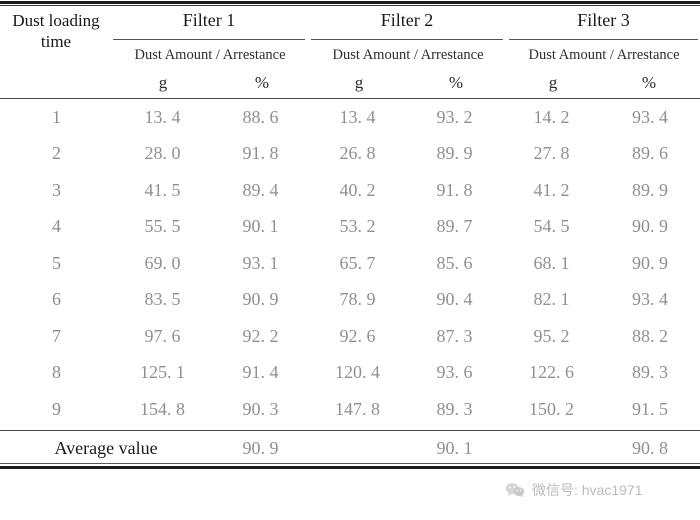 The height and width of the screenshot is (520, 700). I want to click on filter-2-amount: 78. 9, so click(357, 299).